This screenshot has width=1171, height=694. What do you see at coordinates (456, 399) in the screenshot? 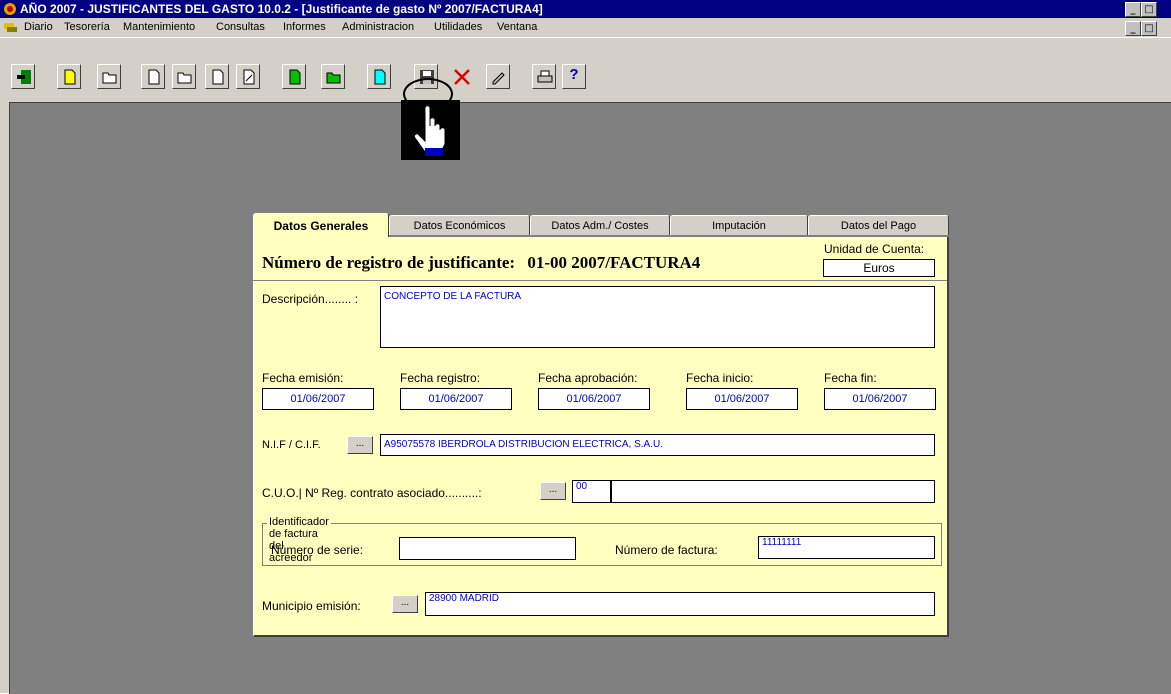
I see `fecha-registro-field: 01/06/2007` at bounding box center [456, 399].